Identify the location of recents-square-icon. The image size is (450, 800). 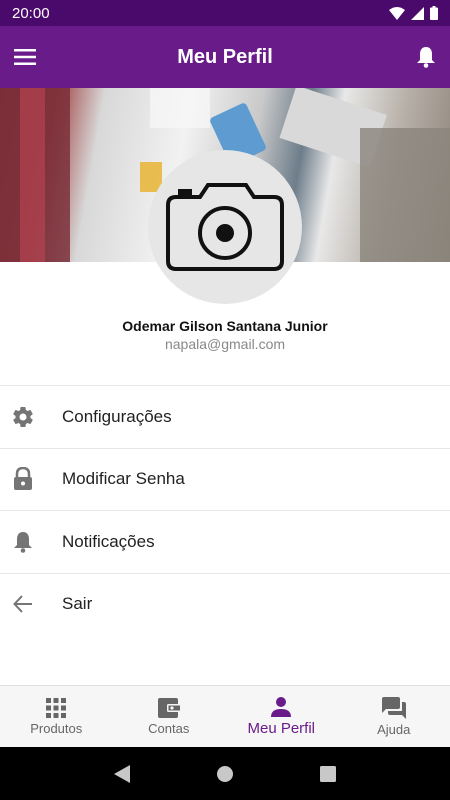
(328, 773).